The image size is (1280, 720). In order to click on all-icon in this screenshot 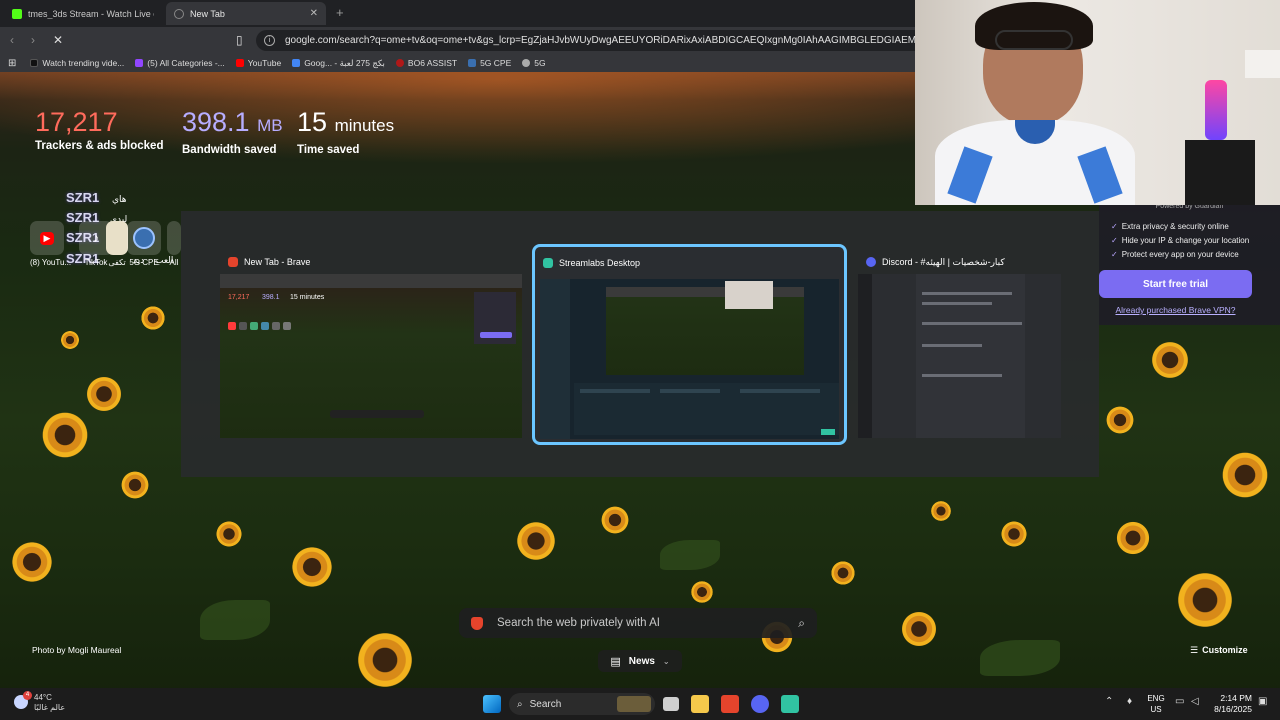, I will do `click(174, 238)`.